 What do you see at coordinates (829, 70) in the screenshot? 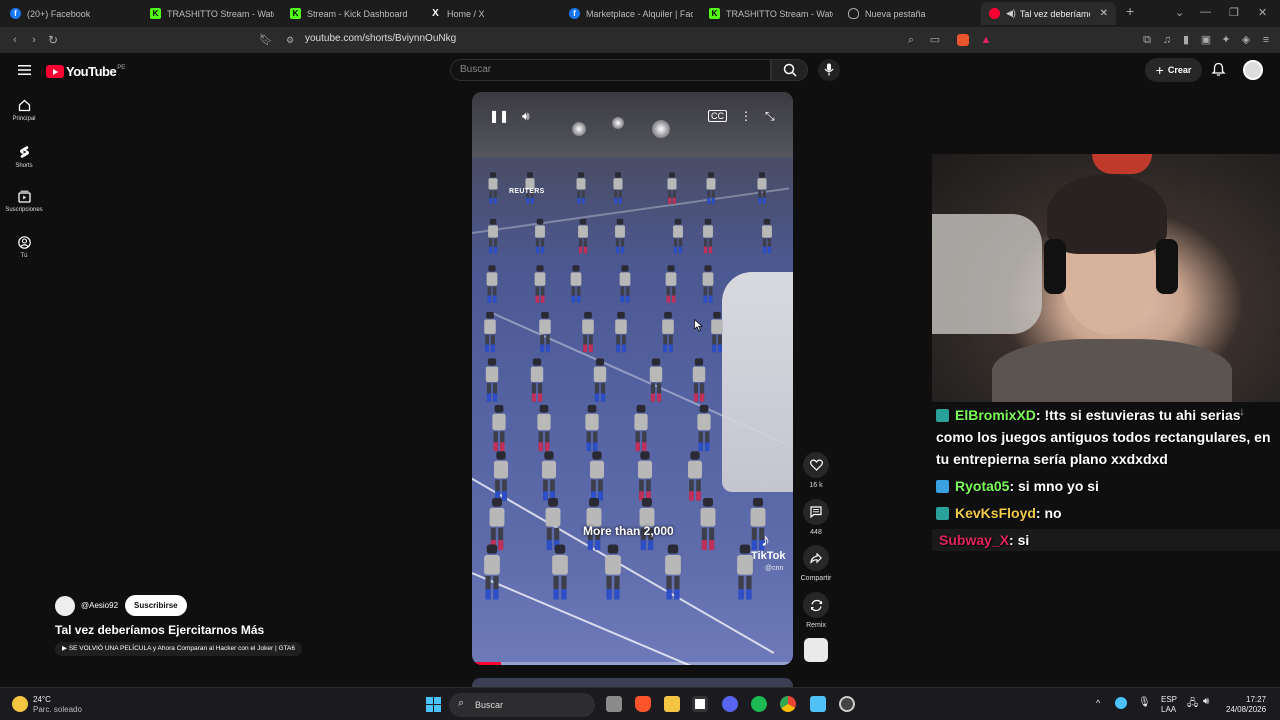
I see `voice-search-button` at bounding box center [829, 70].